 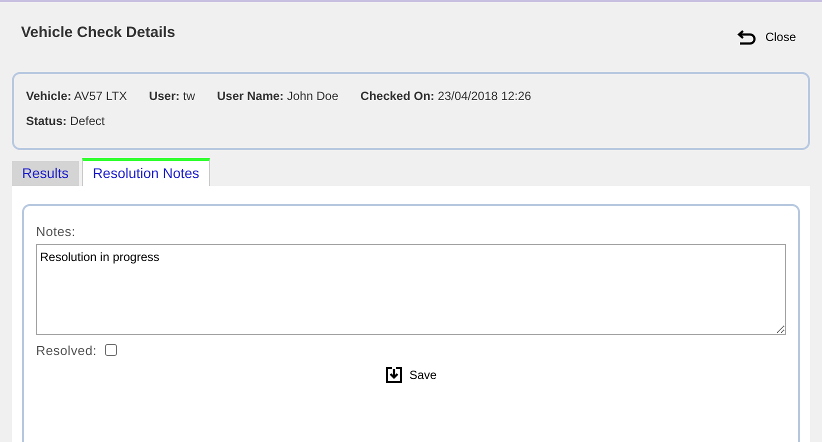 What do you see at coordinates (446, 96) in the screenshot?
I see `info-field: Checked On: 23/04/2018 12:26` at bounding box center [446, 96].